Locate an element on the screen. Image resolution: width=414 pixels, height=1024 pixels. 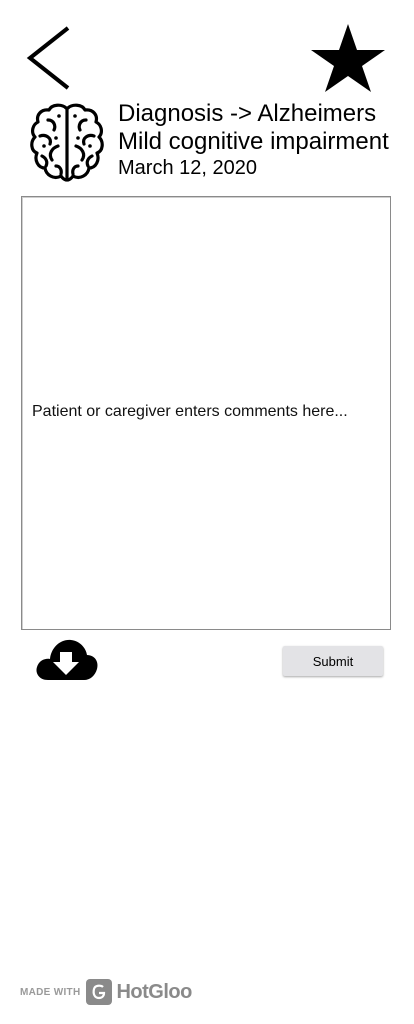
cloud-download-icon is located at coordinates (67, 659).